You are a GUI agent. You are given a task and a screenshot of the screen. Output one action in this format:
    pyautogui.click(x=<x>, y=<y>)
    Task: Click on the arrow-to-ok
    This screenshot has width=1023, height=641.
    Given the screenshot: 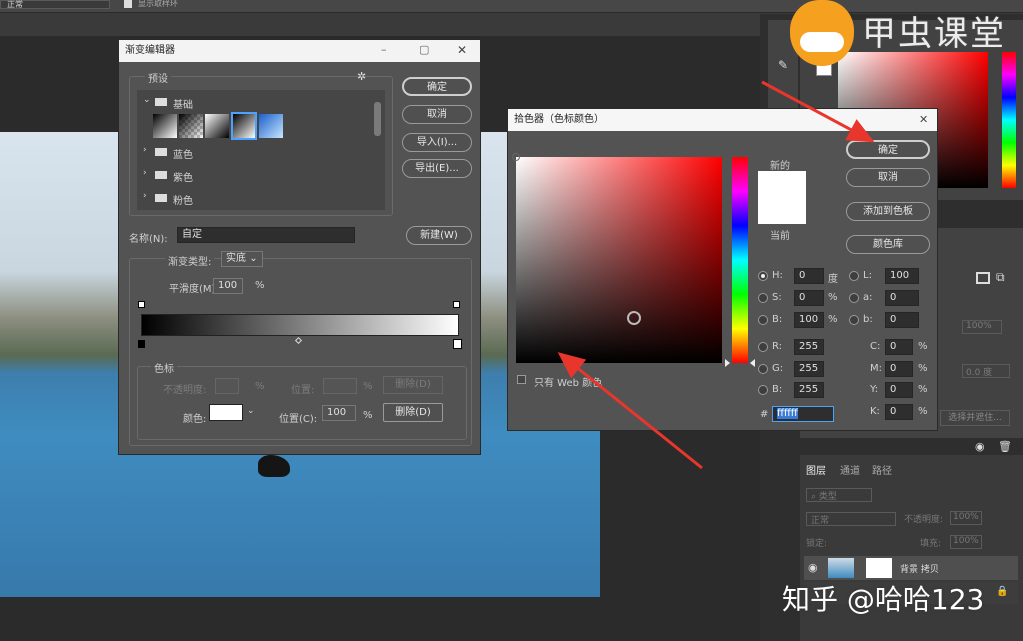 What is the action you would take?
    pyautogui.click(x=818, y=111)
    